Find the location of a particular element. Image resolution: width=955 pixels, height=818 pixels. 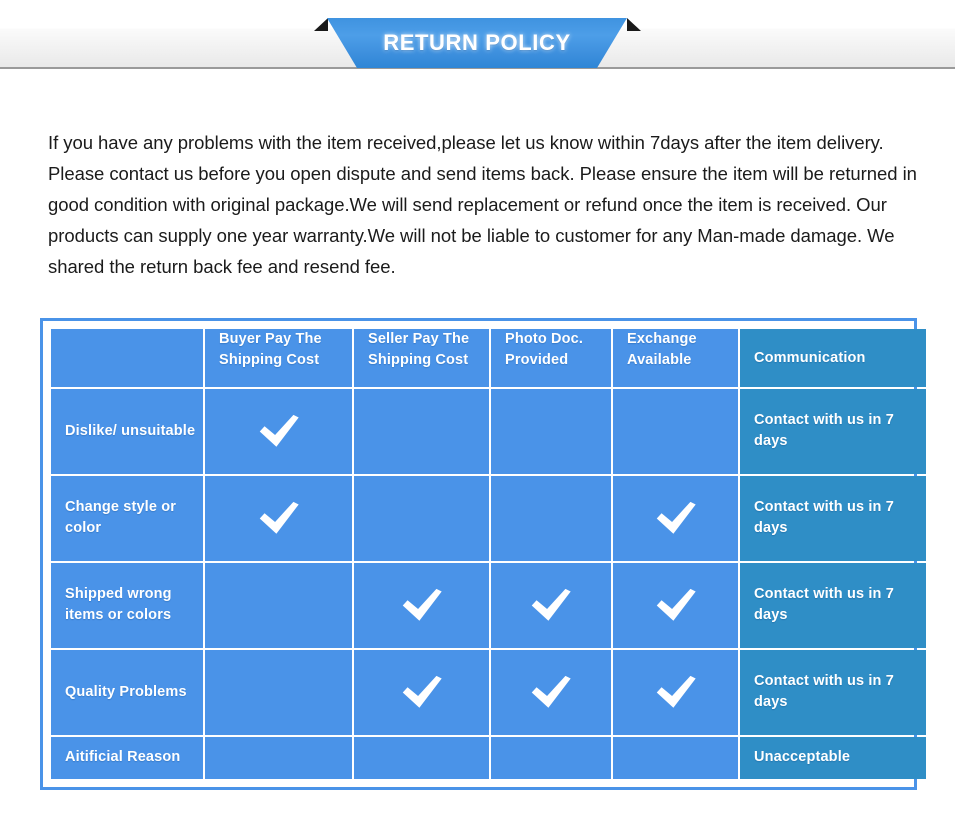

page-title: RETURN POLICY is located at coordinates (477, 42).